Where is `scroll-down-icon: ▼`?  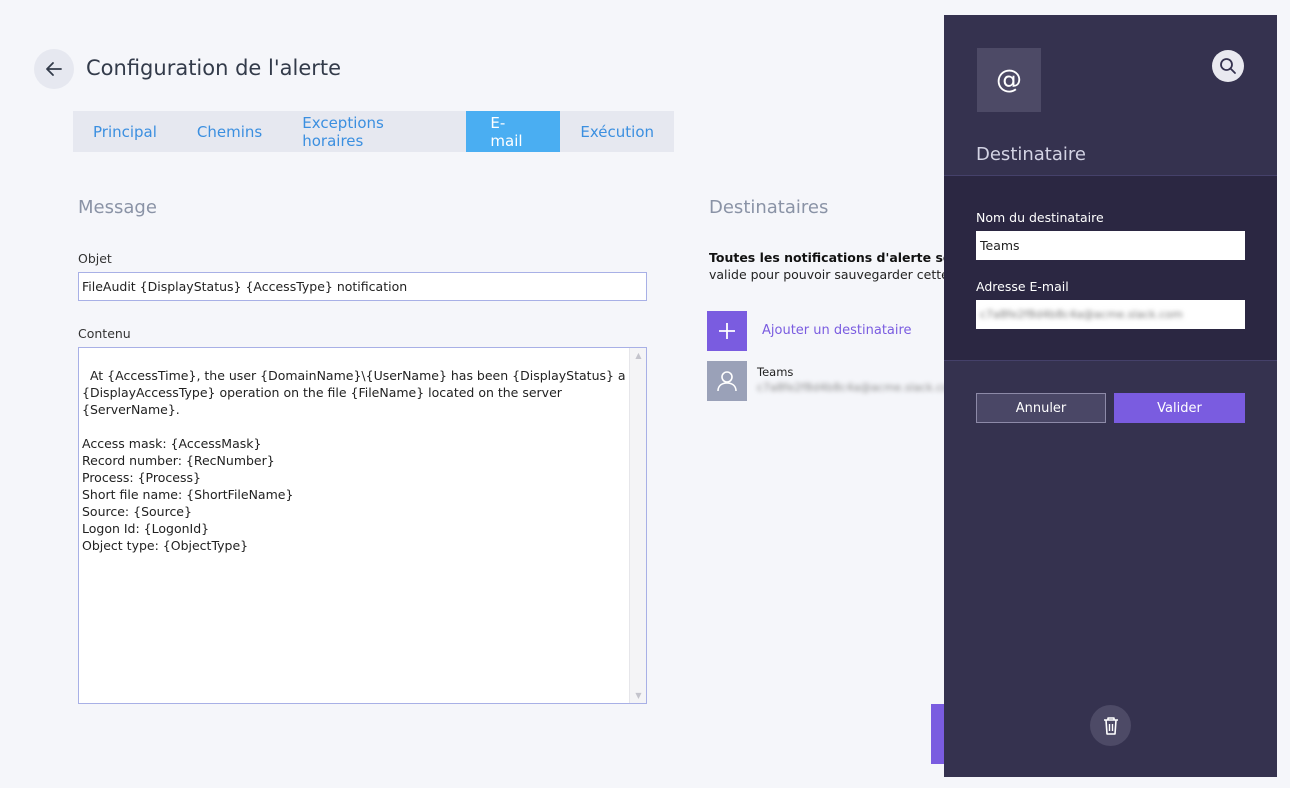
scroll-down-icon: ▼ is located at coordinates (638, 695).